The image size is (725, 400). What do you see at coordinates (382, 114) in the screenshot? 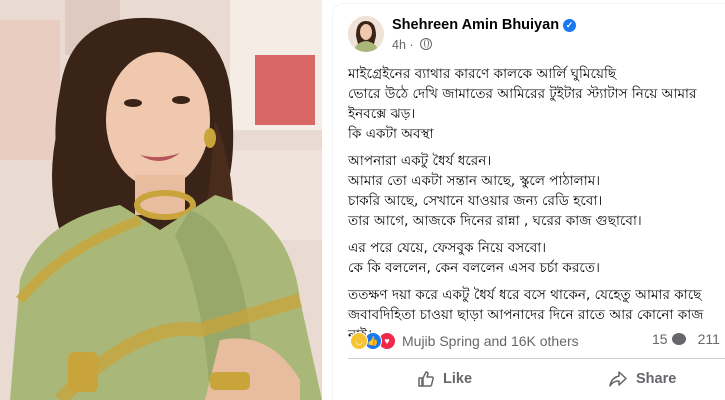
I see `post-line: ইনবক্সে ঝড়।` at bounding box center [382, 114].